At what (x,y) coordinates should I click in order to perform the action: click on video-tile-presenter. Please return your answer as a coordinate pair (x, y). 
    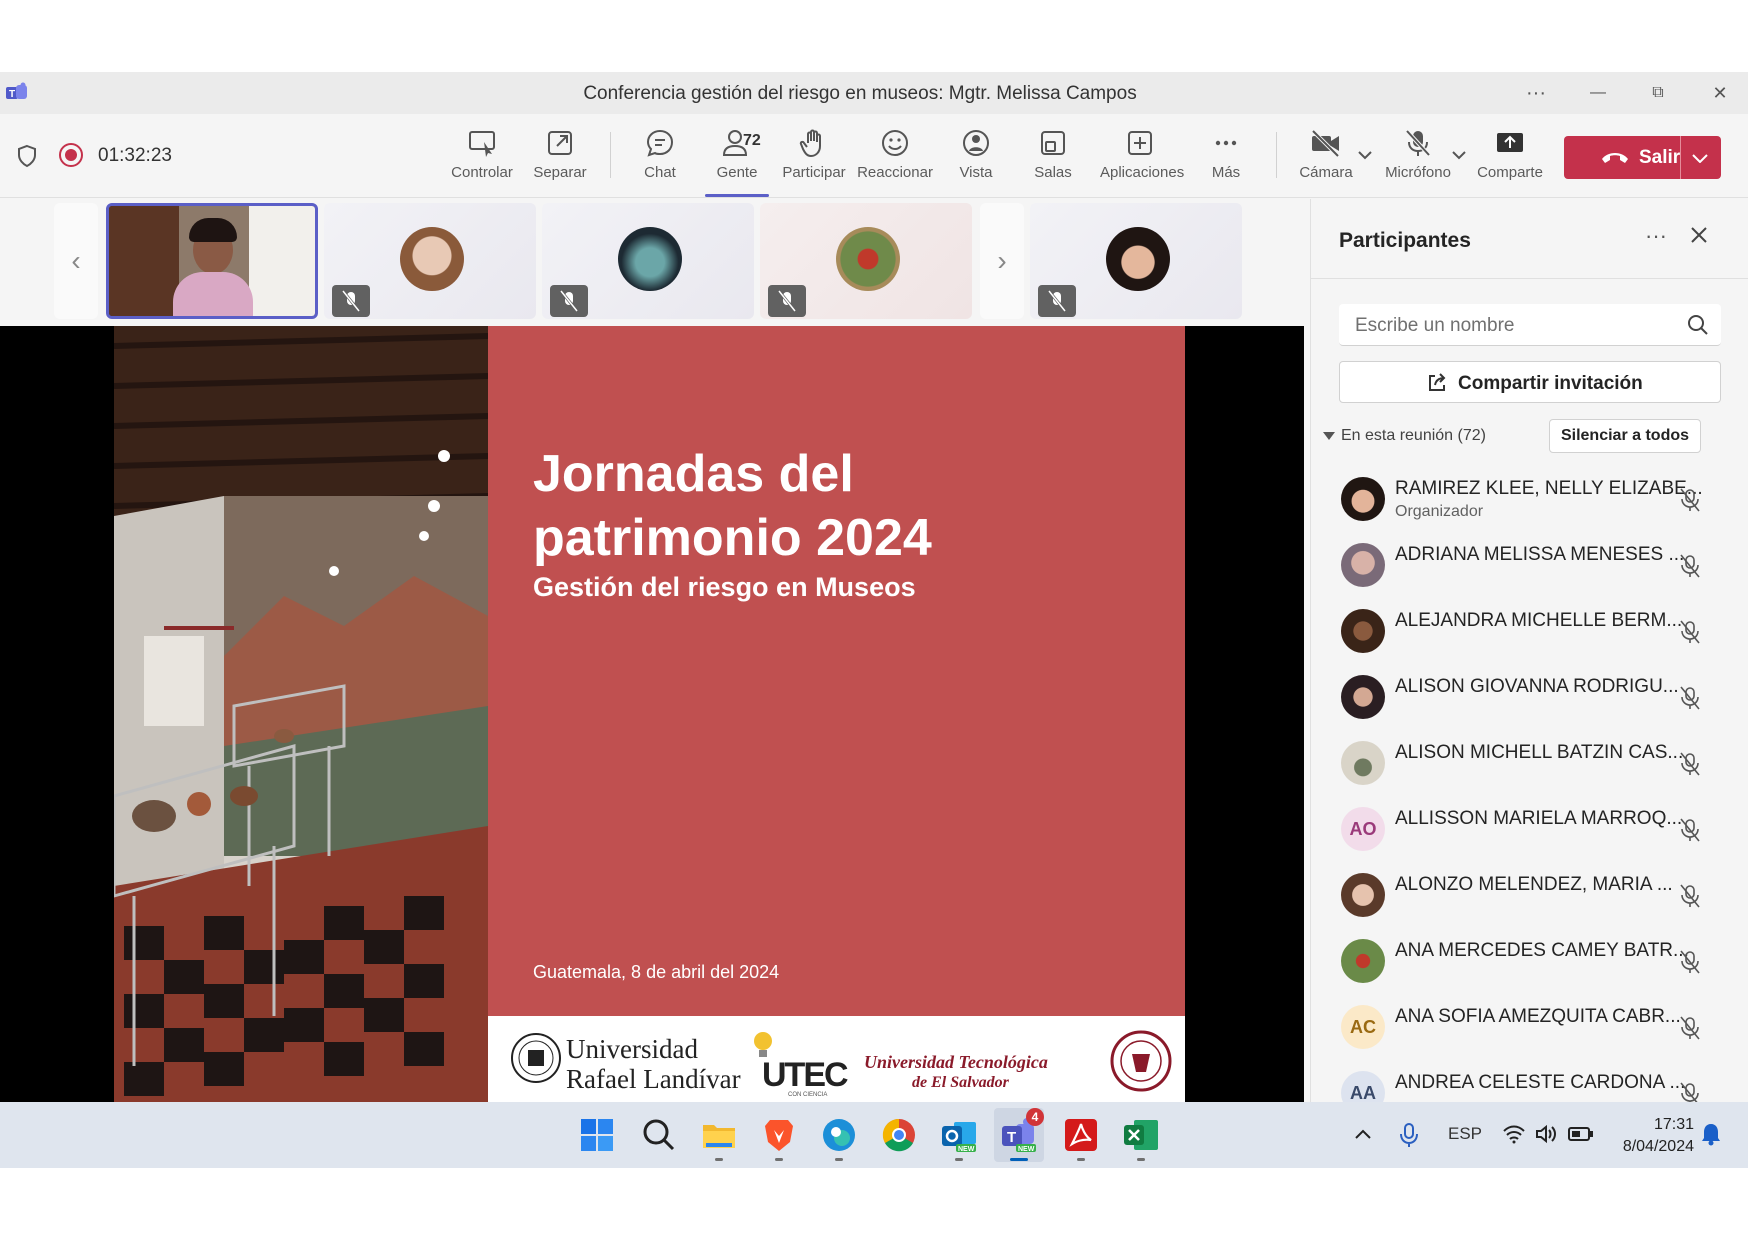
    Looking at the image, I should click on (212, 261).